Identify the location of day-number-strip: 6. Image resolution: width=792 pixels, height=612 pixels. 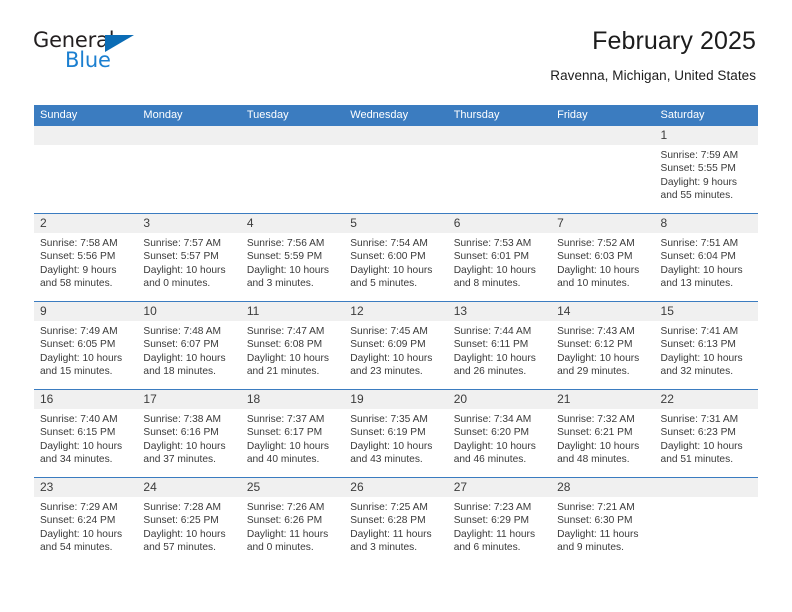
(499, 223).